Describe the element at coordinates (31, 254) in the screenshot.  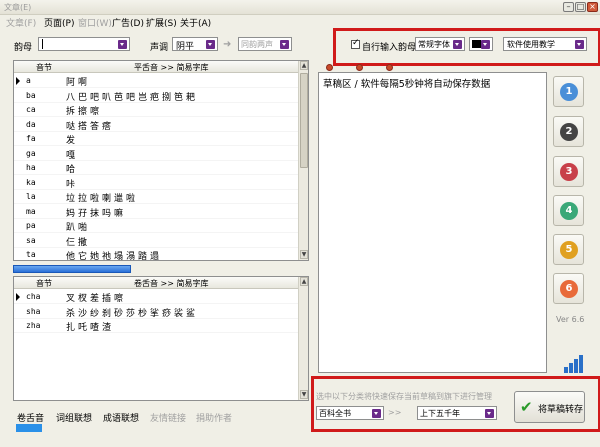
I see `syllable-cell: ta` at that location.